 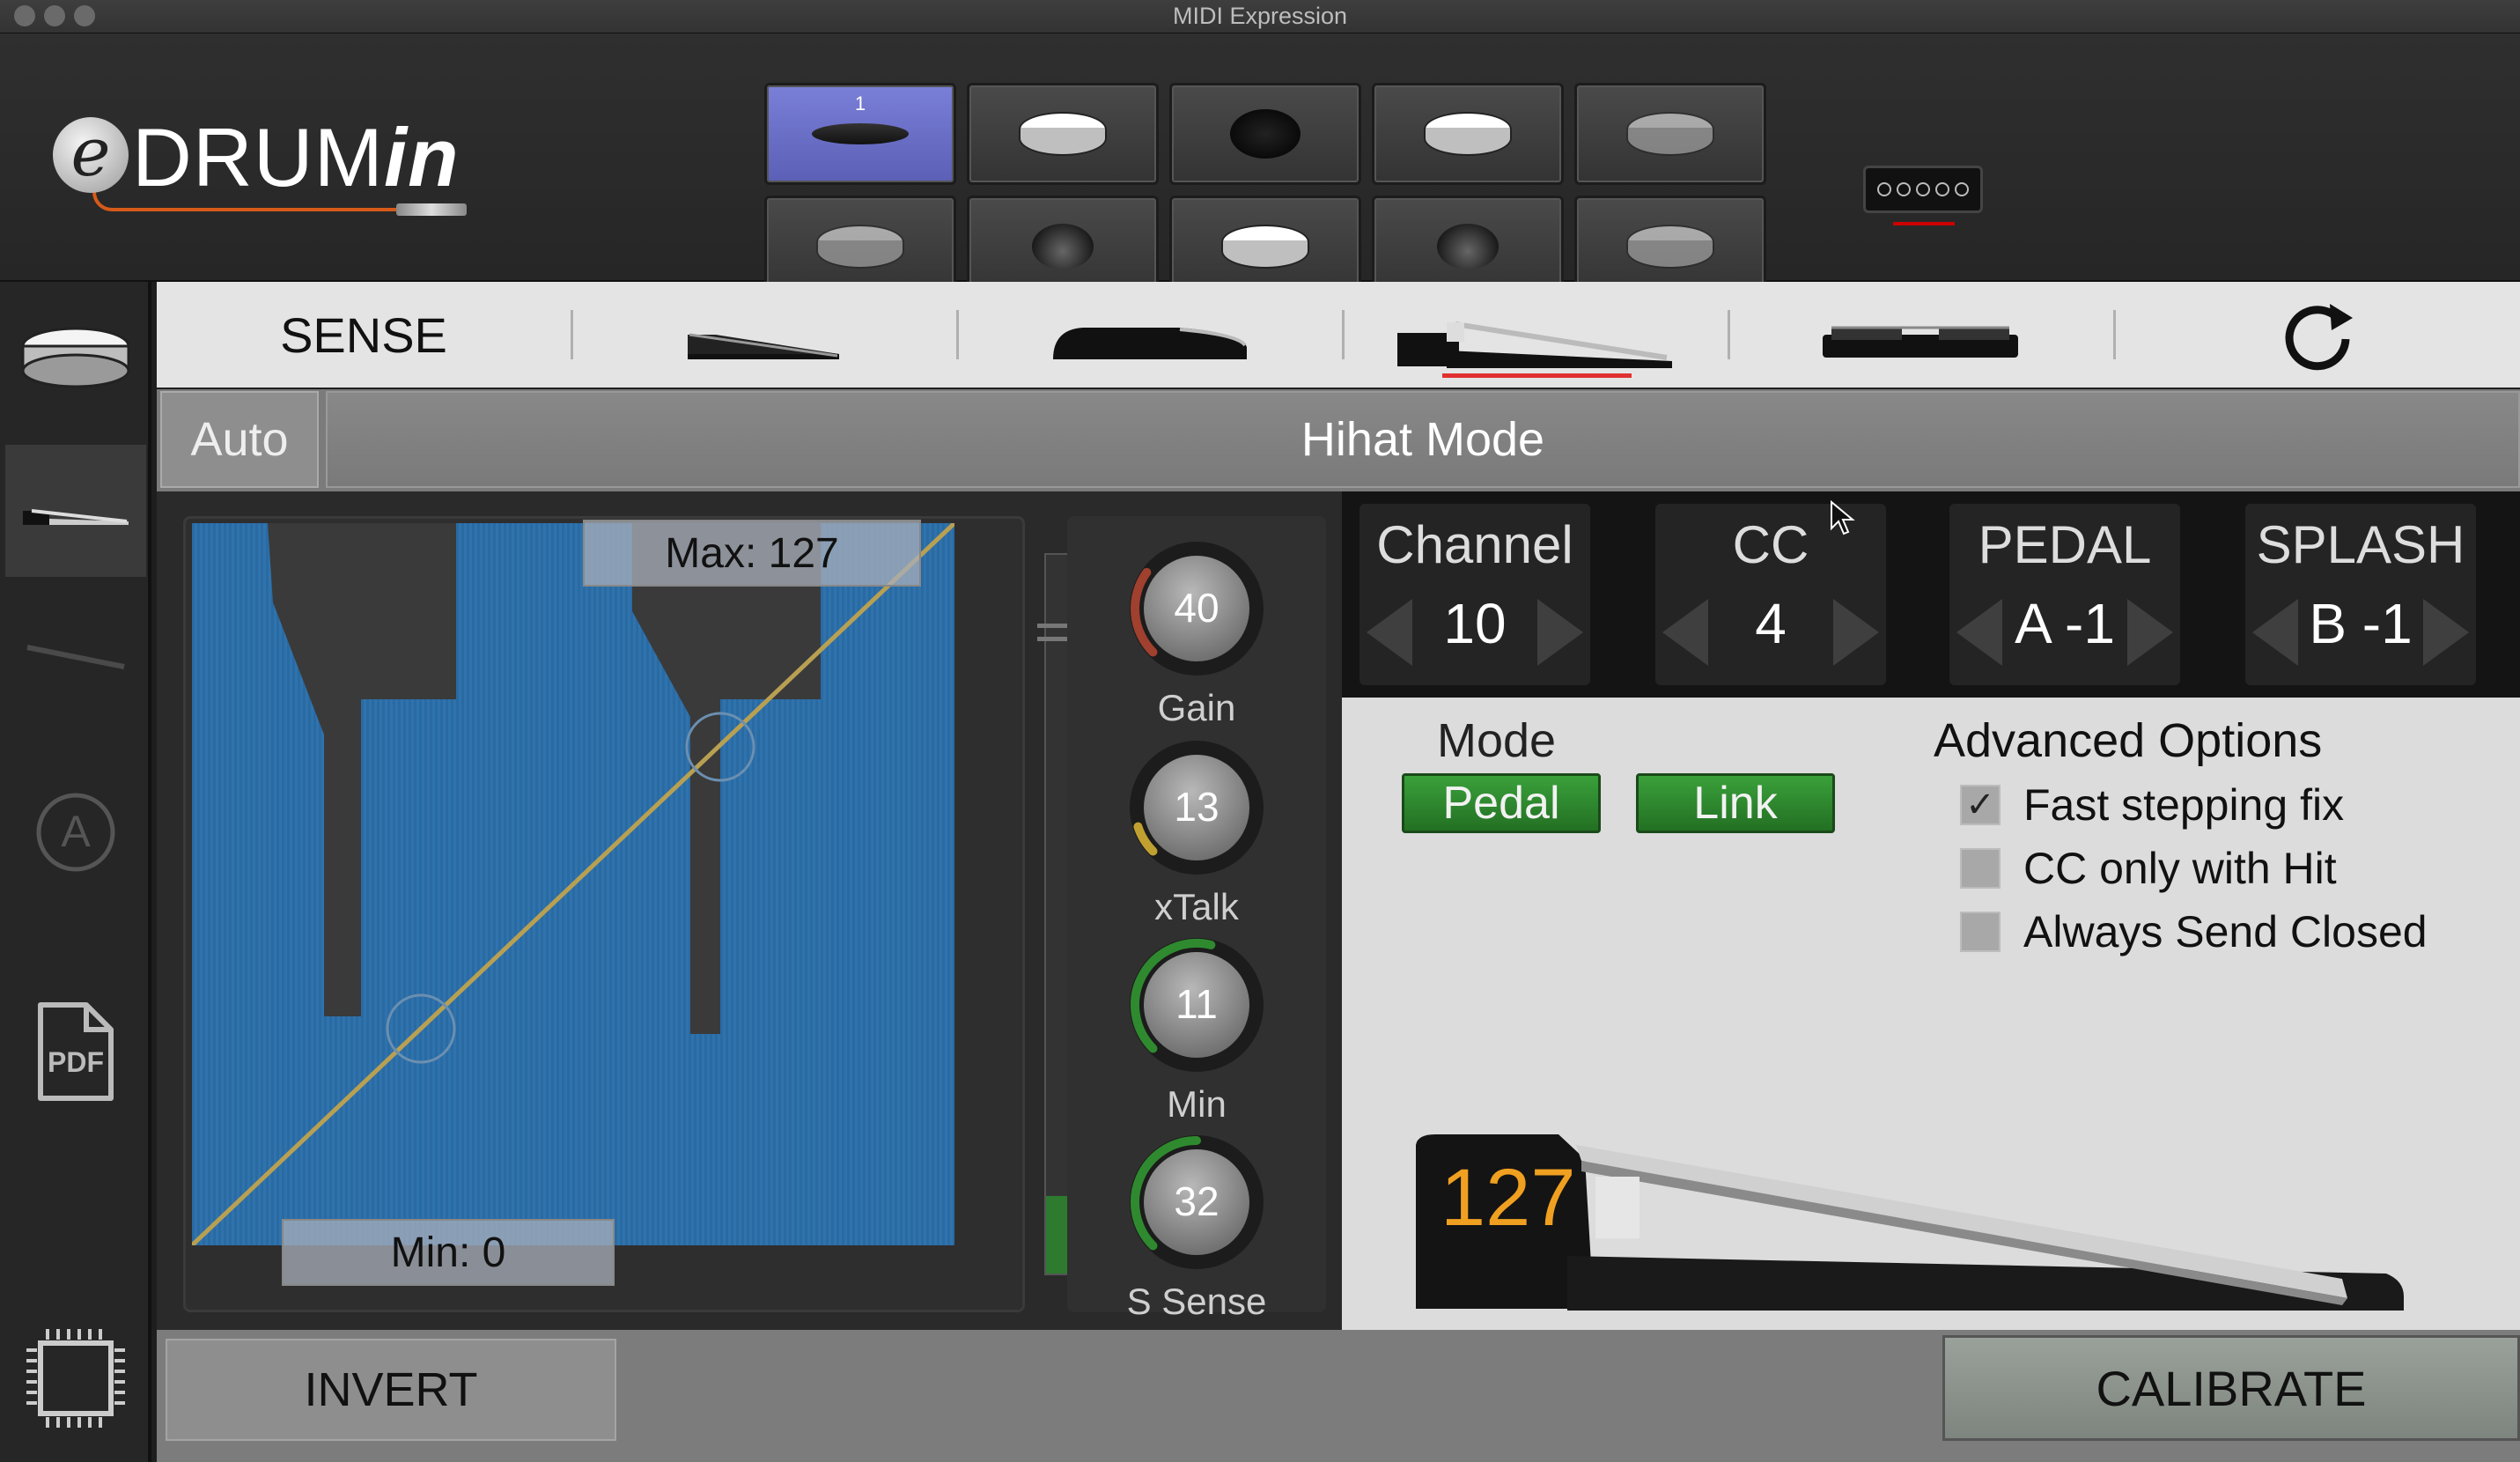 I want to click on sidebar-item-cymbal, so click(x=75, y=656).